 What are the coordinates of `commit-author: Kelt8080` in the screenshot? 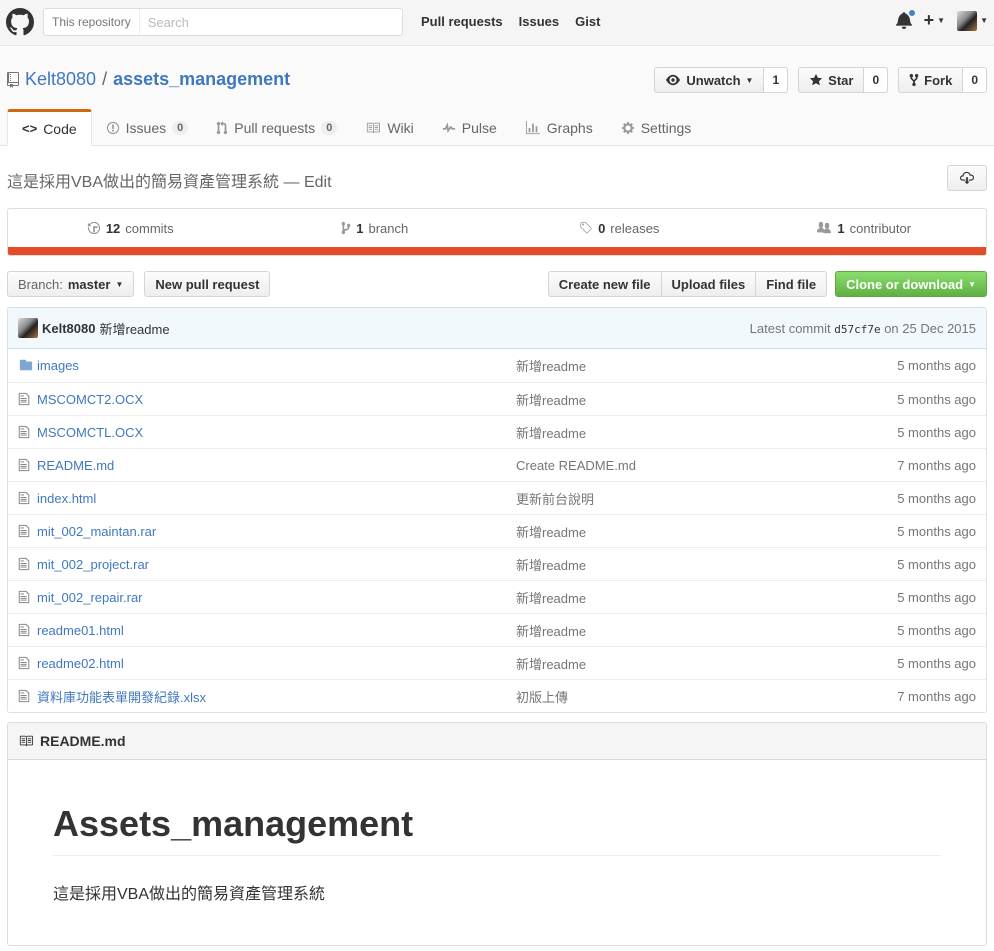 It's located at (68, 328).